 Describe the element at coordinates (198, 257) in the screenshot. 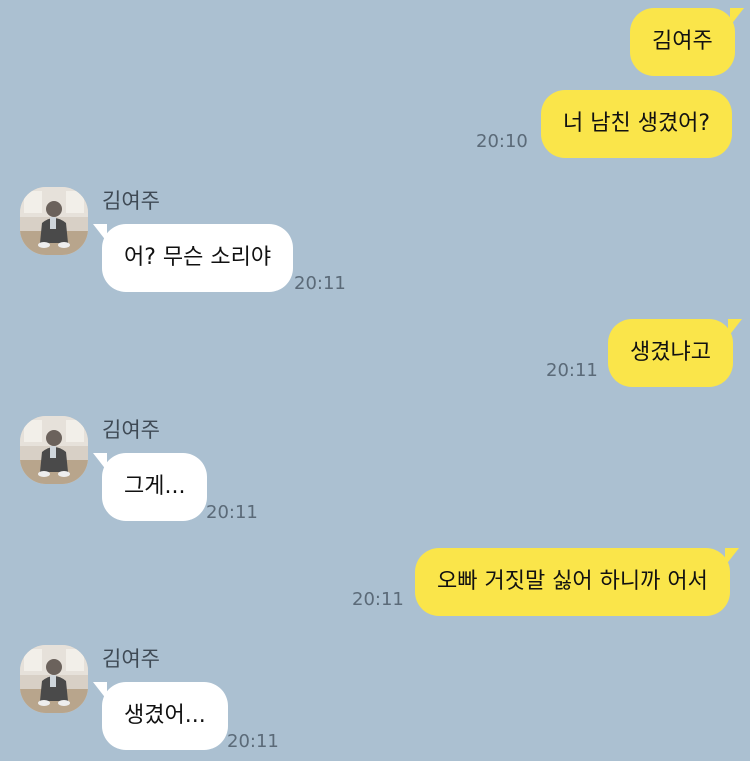

I see `message-text: 어? 무슨 소리야` at that location.